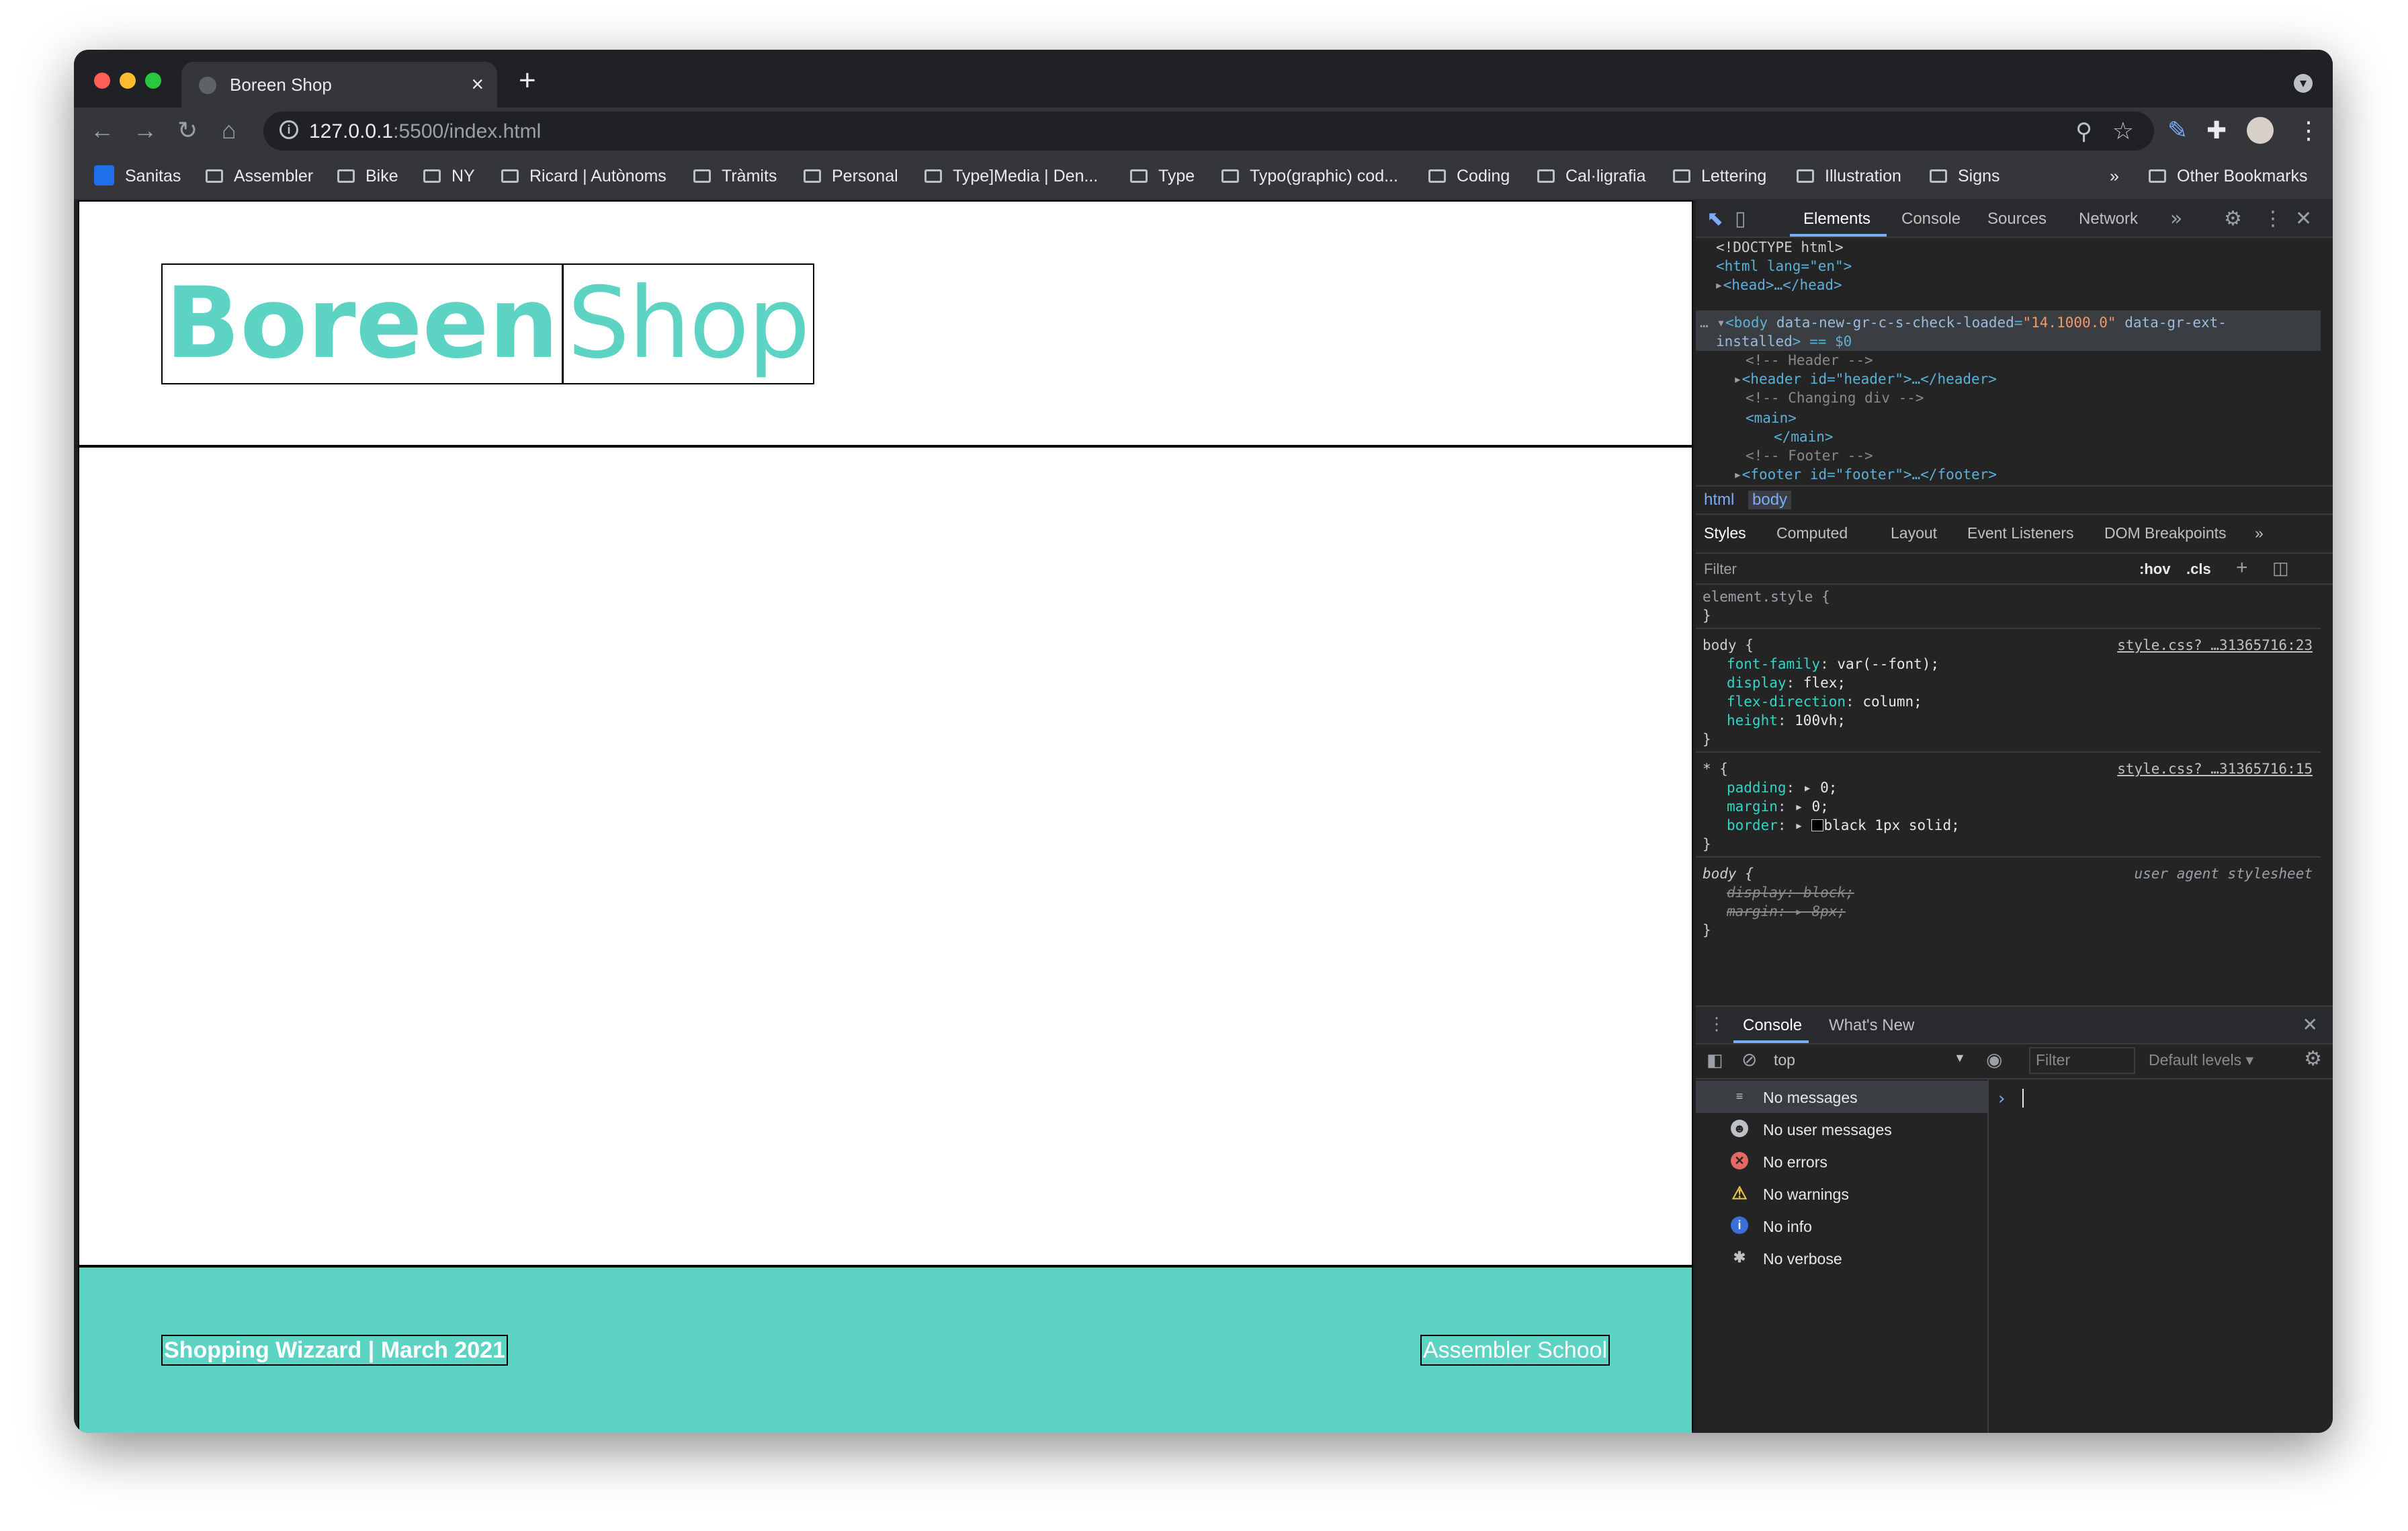 The image size is (2408, 1531). Describe the element at coordinates (527, 80) in the screenshot. I see `new-tab-button: +` at that location.